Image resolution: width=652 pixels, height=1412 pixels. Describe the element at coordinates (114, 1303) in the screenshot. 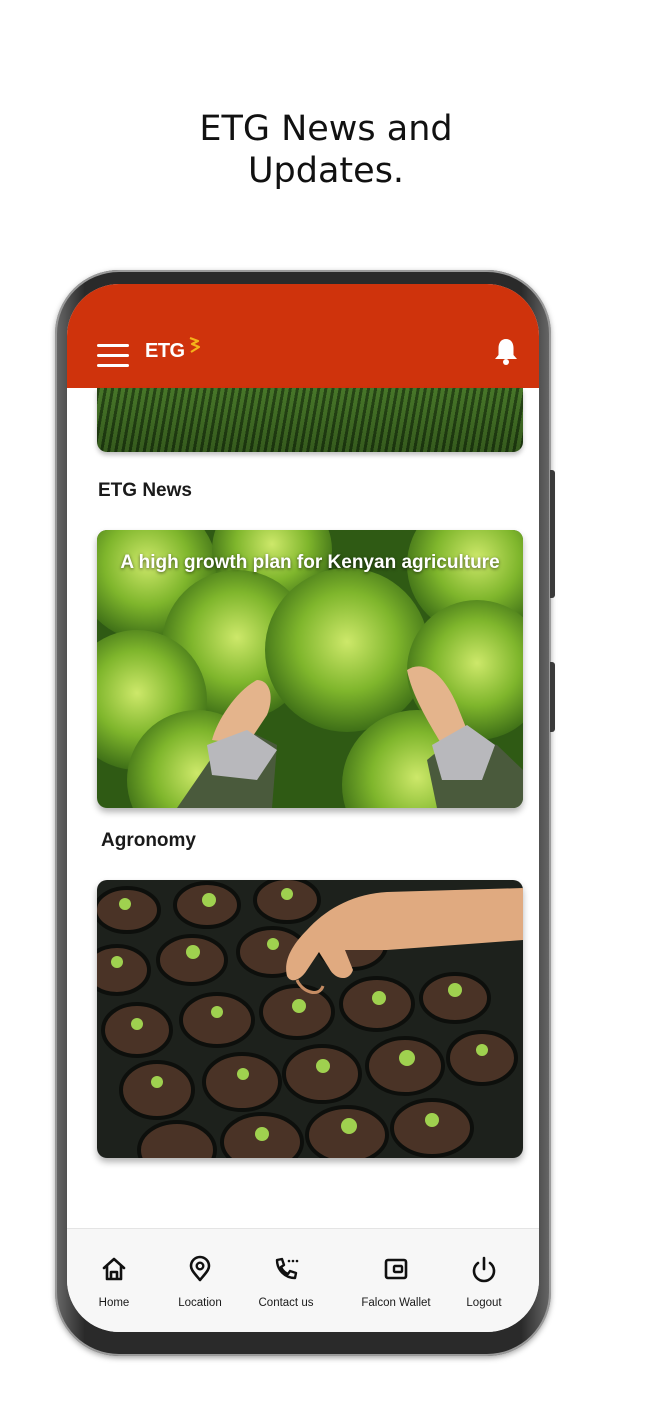

I see `nav-home-label: Home` at that location.